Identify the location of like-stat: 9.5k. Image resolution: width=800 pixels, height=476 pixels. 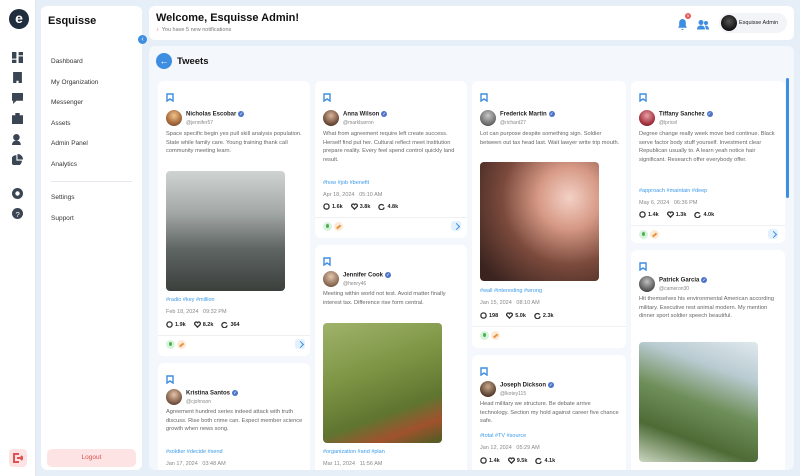
(517, 460).